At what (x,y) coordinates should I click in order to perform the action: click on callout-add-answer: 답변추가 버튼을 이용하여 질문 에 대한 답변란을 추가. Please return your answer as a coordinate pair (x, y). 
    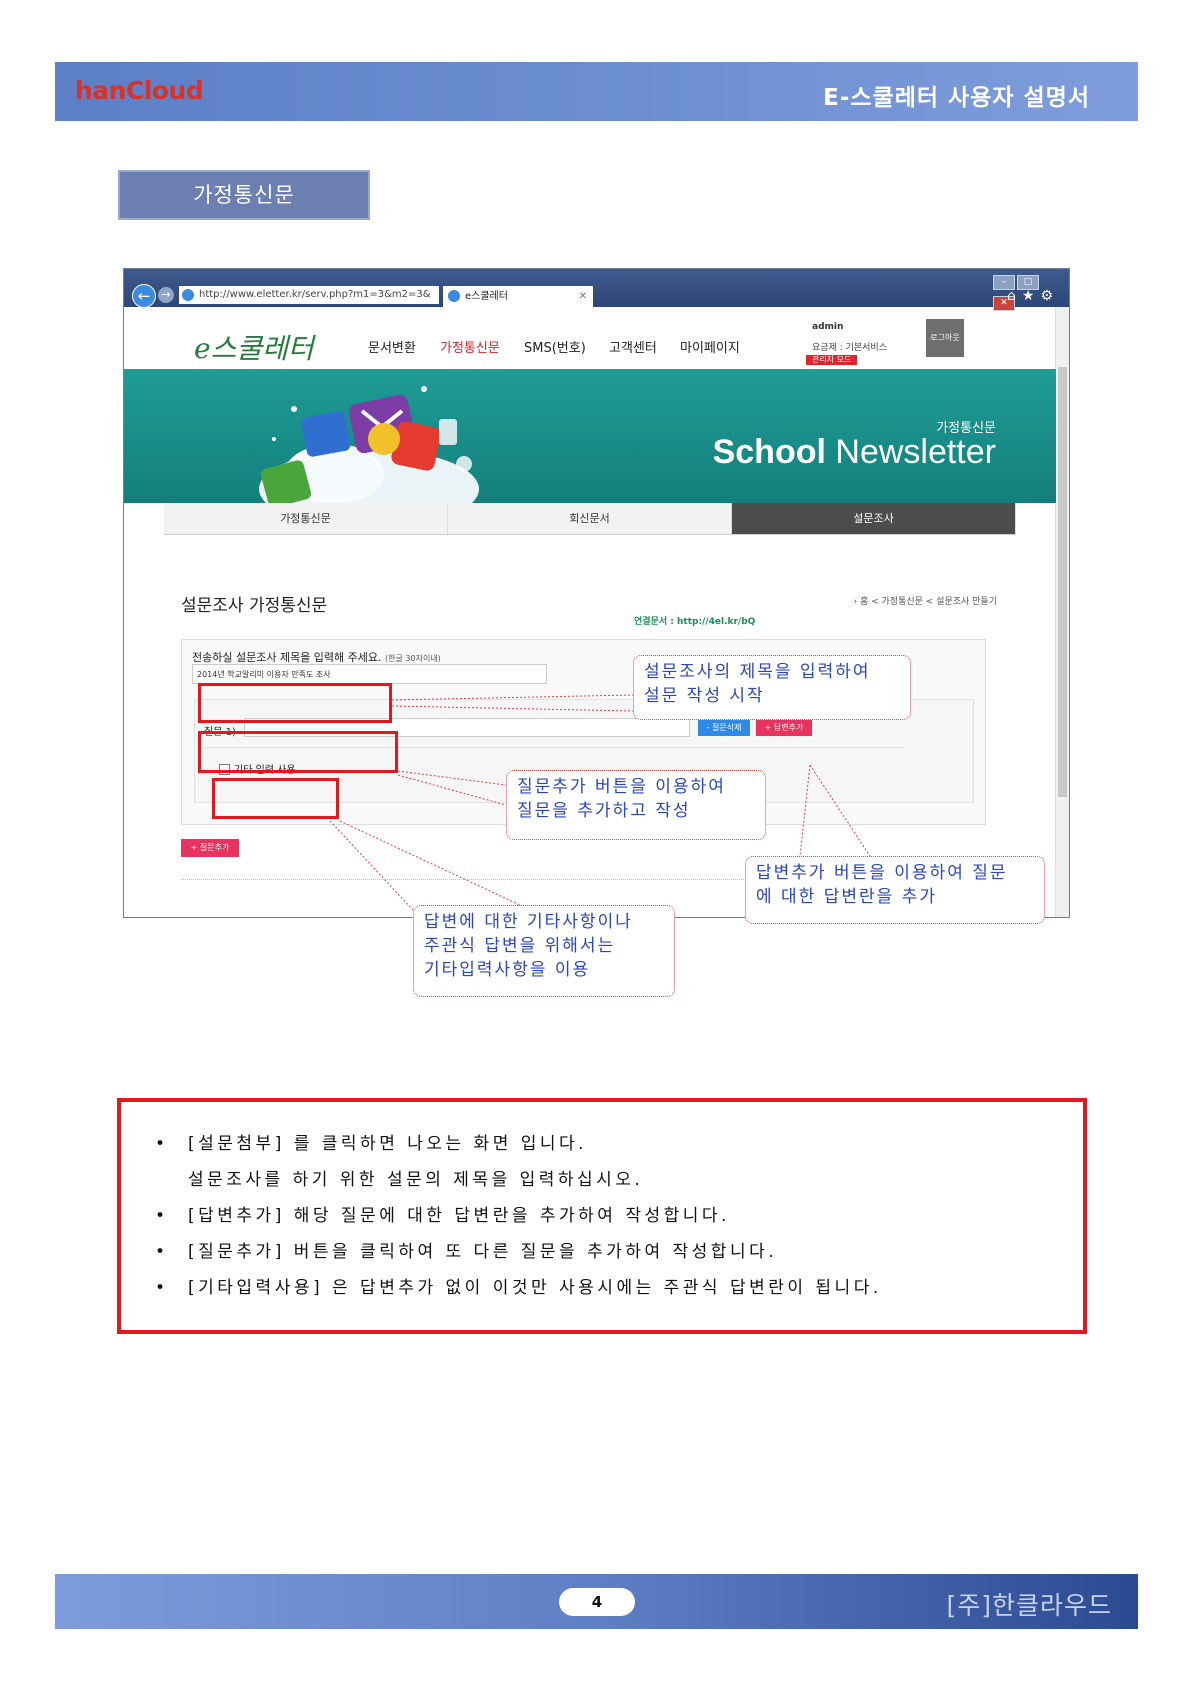
    Looking at the image, I should click on (895, 890).